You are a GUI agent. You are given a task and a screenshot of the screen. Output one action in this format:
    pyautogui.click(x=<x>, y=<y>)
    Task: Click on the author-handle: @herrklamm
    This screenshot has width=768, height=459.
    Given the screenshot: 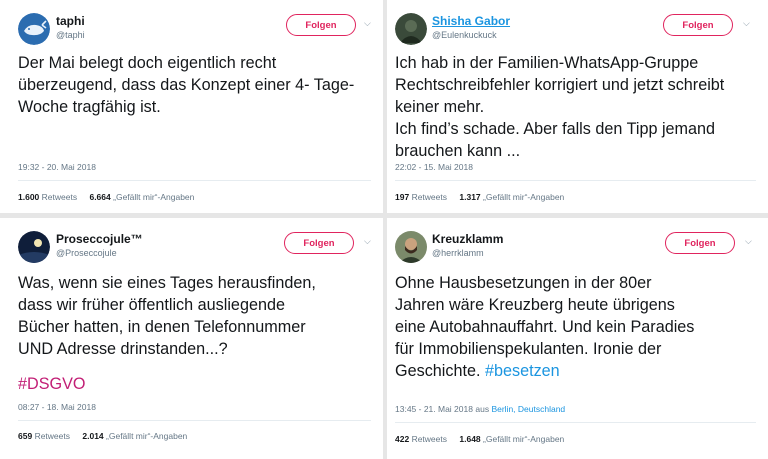 What is the action you would take?
    pyautogui.click(x=458, y=253)
    